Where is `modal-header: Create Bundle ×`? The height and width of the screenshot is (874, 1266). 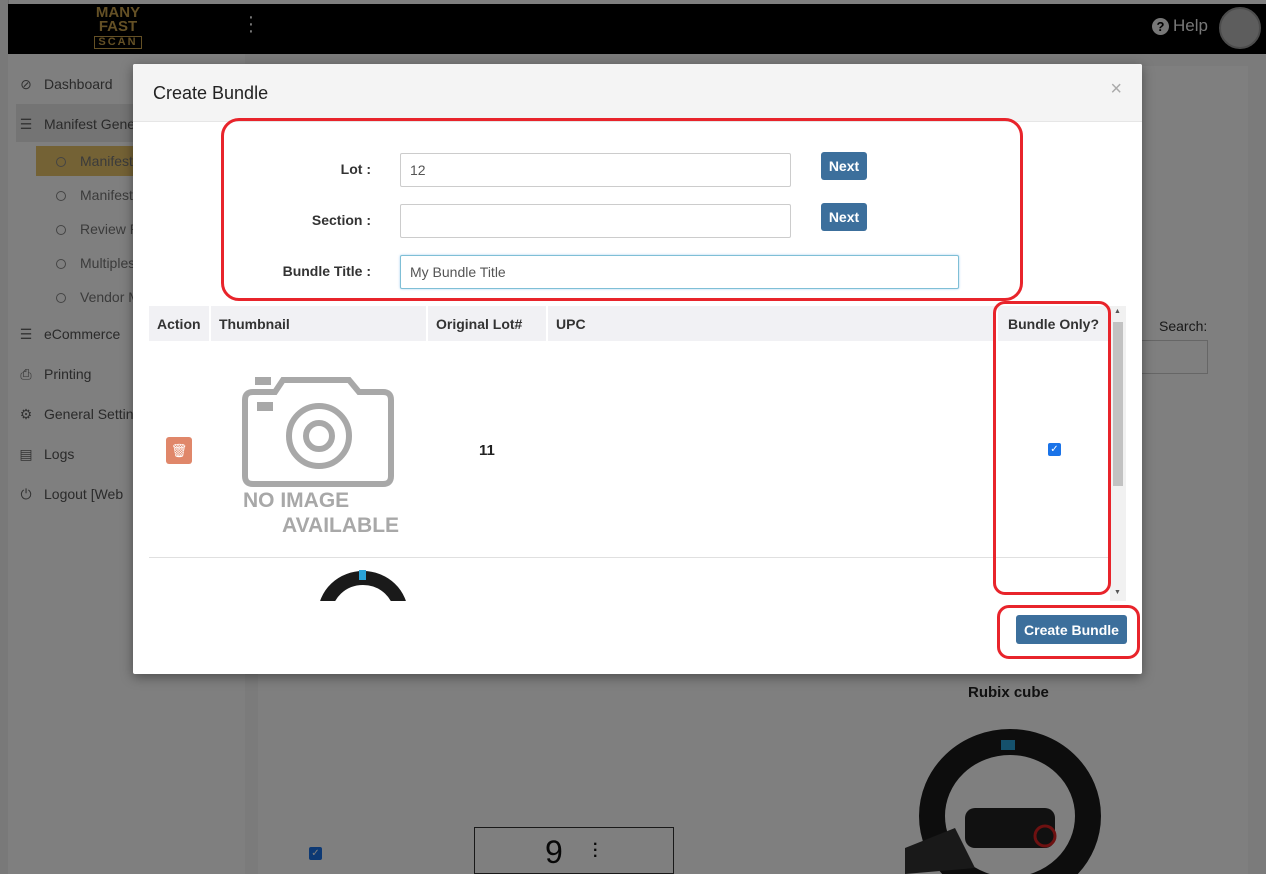 modal-header: Create Bundle × is located at coordinates (637, 93).